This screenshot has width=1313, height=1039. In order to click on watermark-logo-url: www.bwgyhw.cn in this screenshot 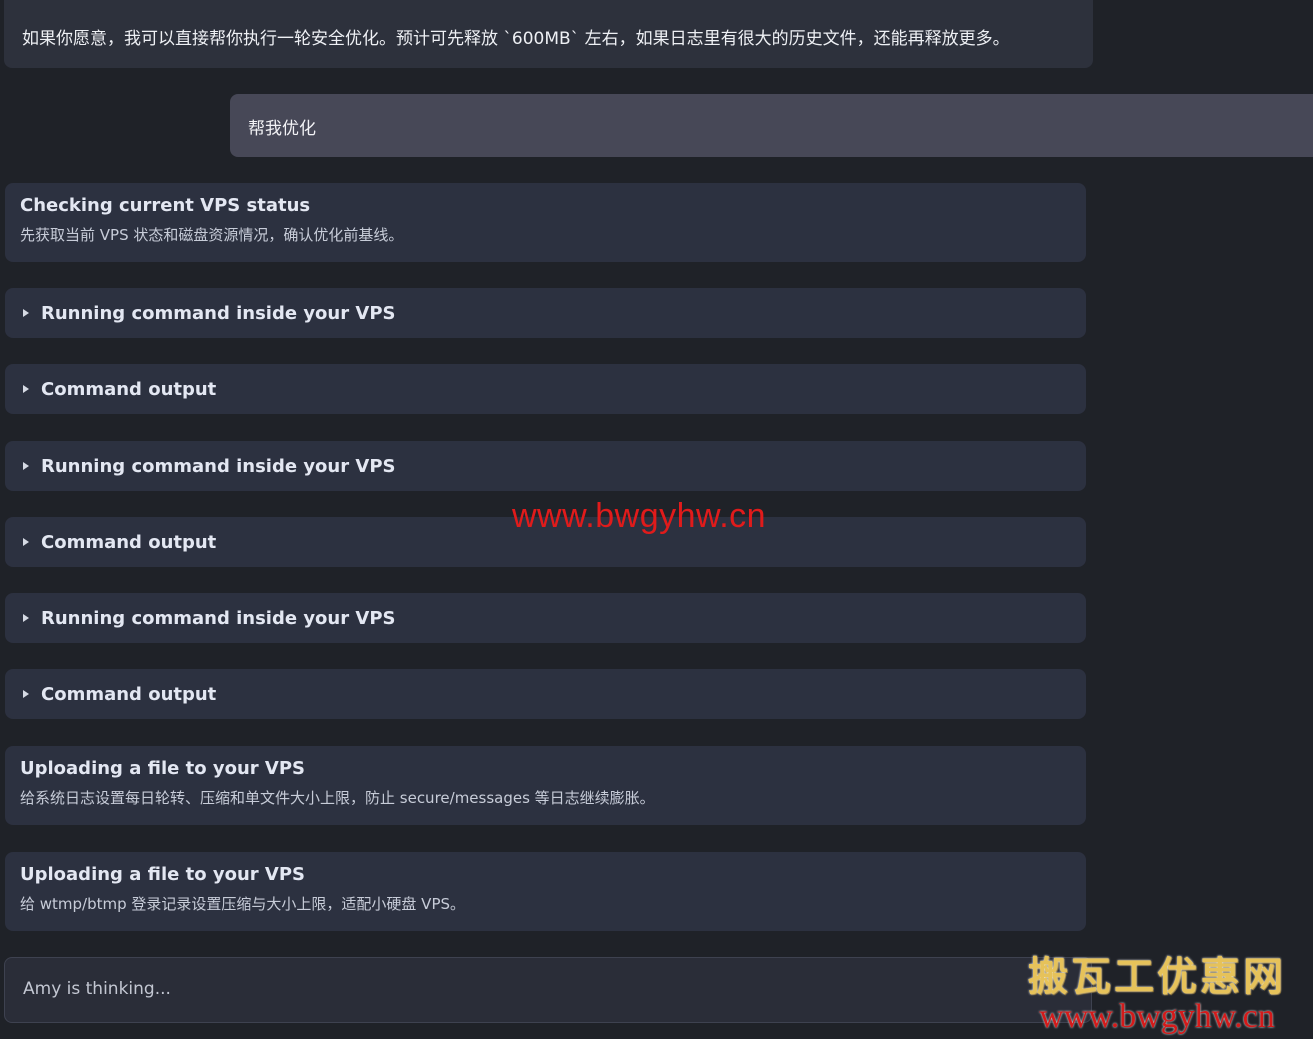, I will do `click(1157, 1016)`.